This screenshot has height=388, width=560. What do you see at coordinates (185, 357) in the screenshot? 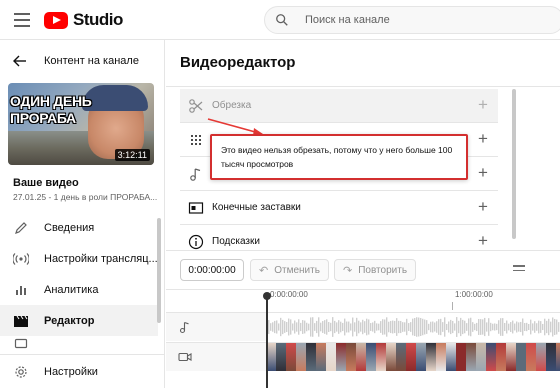
I see `video-camera-icon` at bounding box center [185, 357].